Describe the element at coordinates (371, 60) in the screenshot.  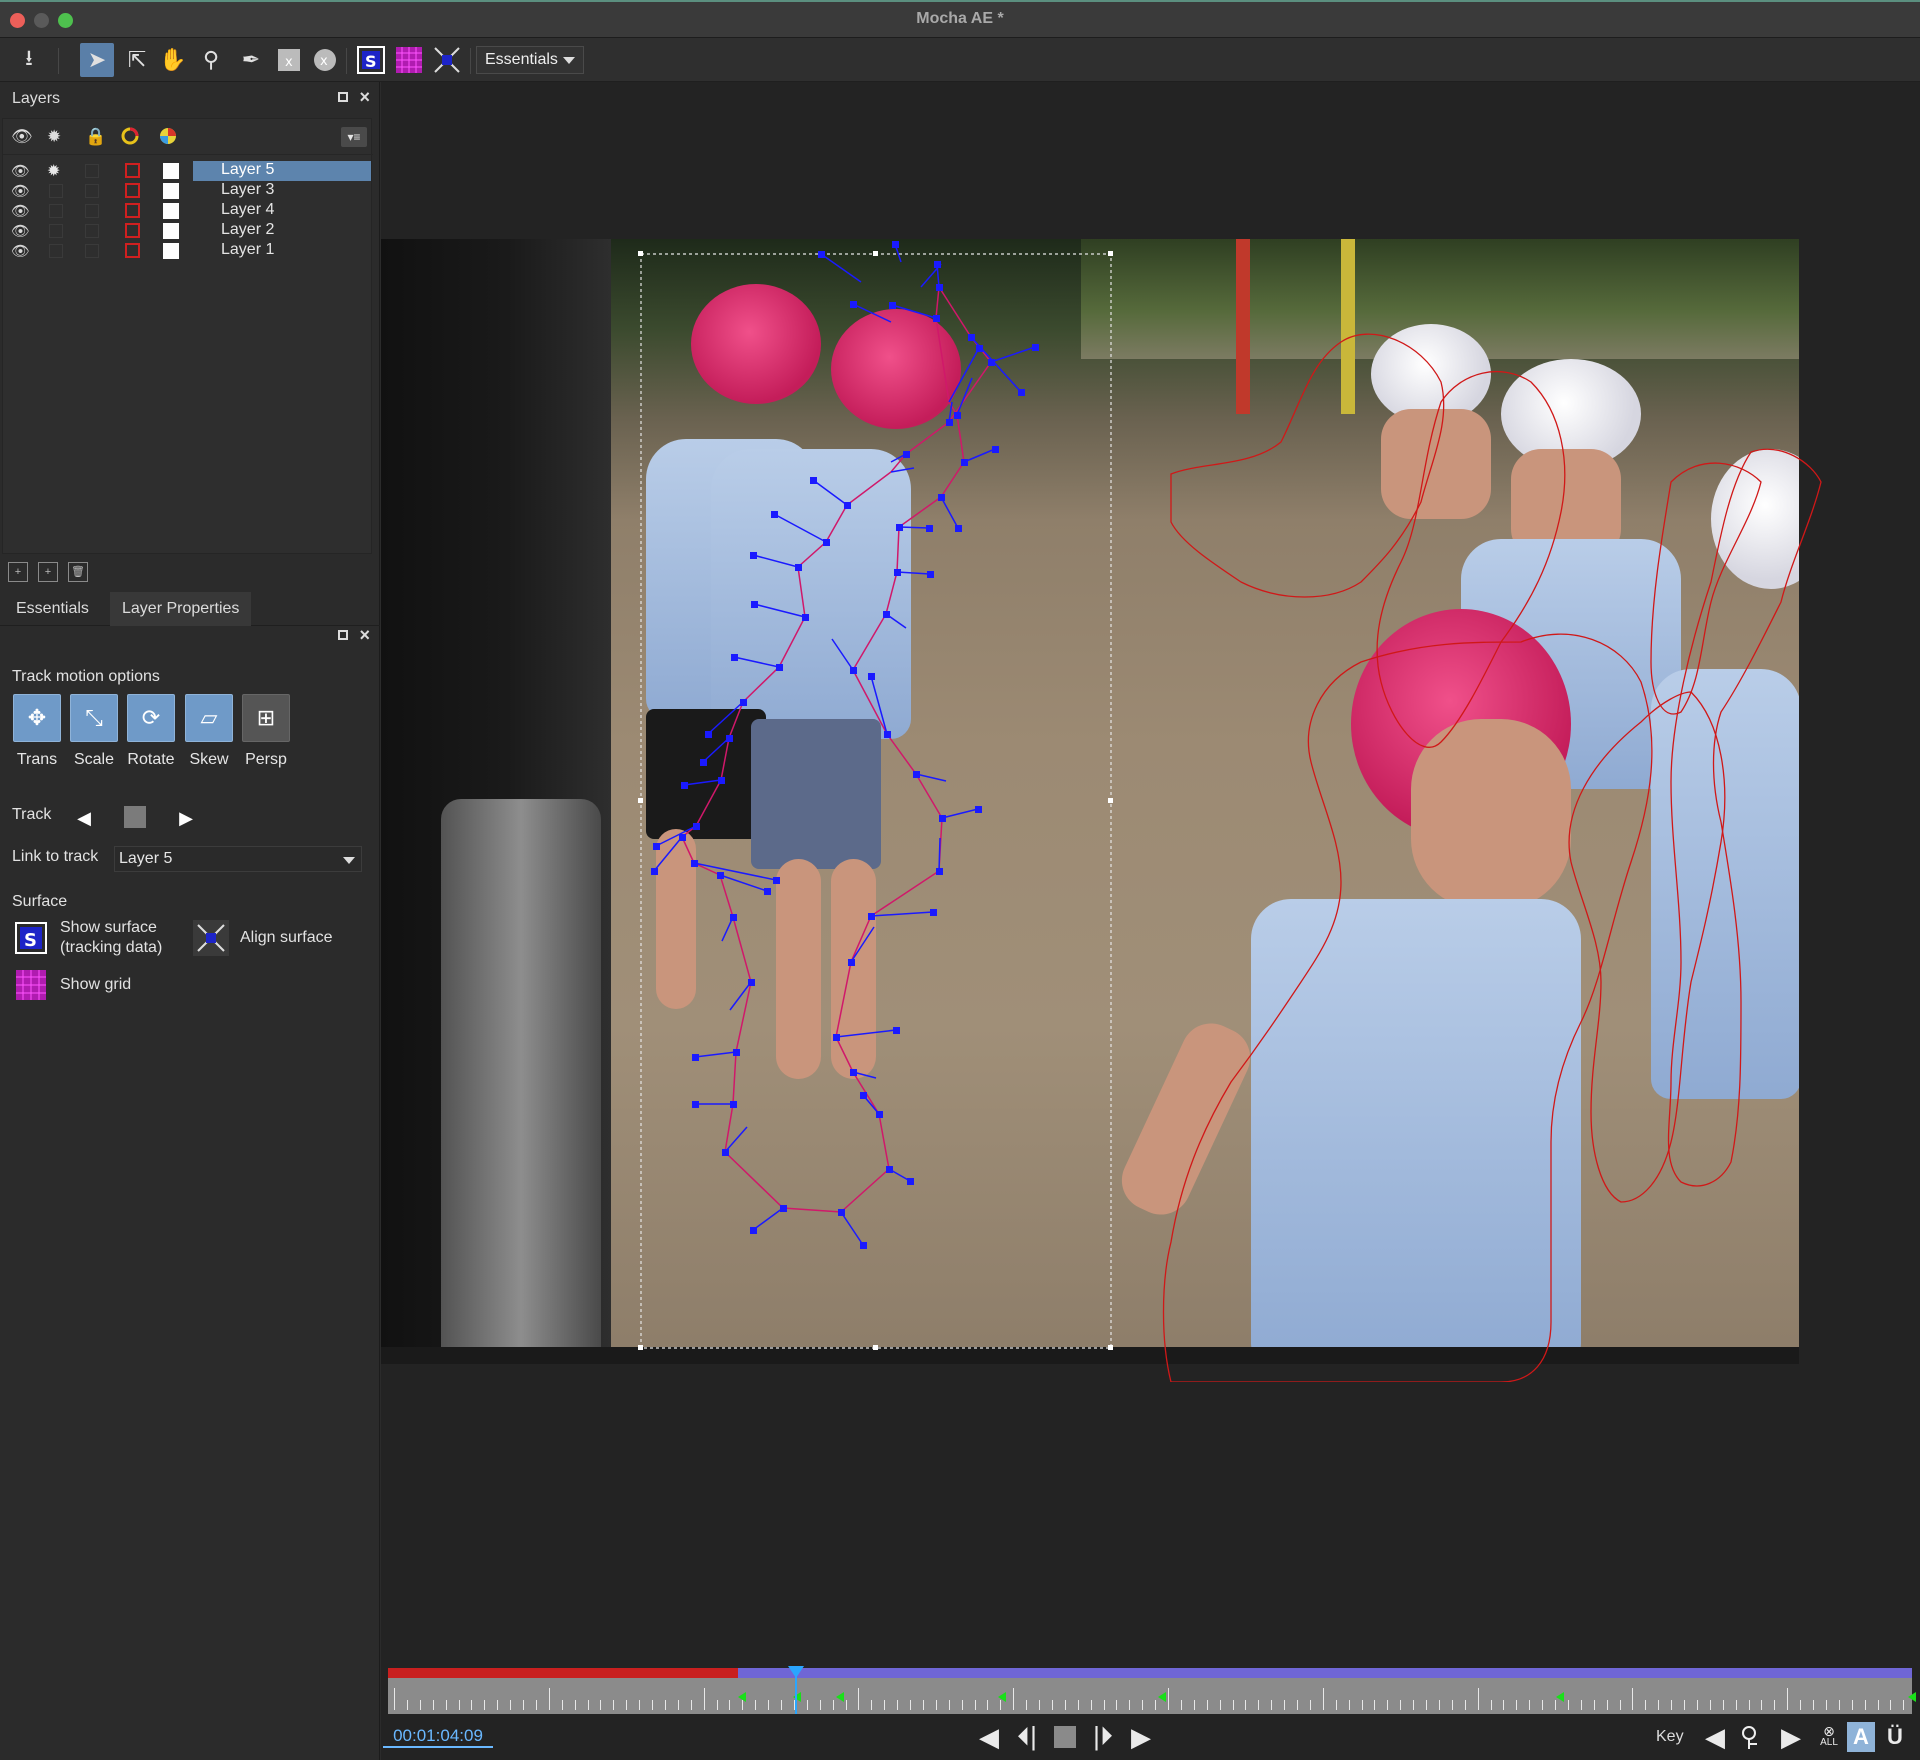
I see `surface-icon: S` at that location.